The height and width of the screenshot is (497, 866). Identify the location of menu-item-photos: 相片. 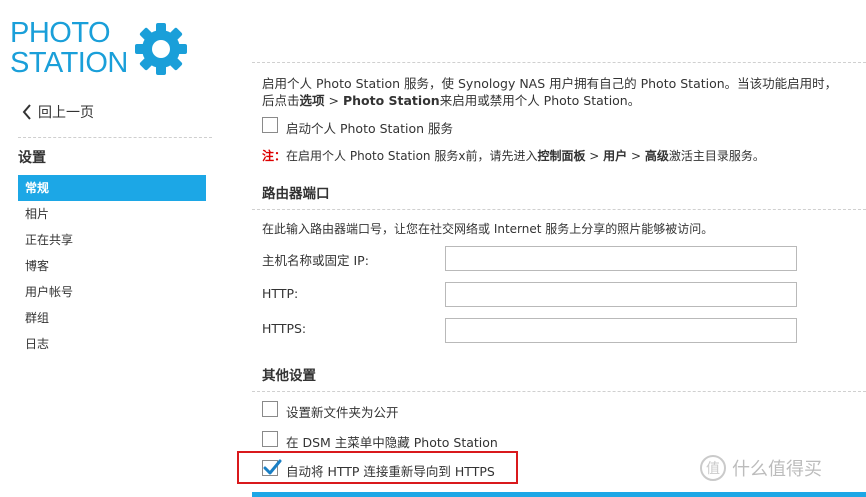
(112, 214).